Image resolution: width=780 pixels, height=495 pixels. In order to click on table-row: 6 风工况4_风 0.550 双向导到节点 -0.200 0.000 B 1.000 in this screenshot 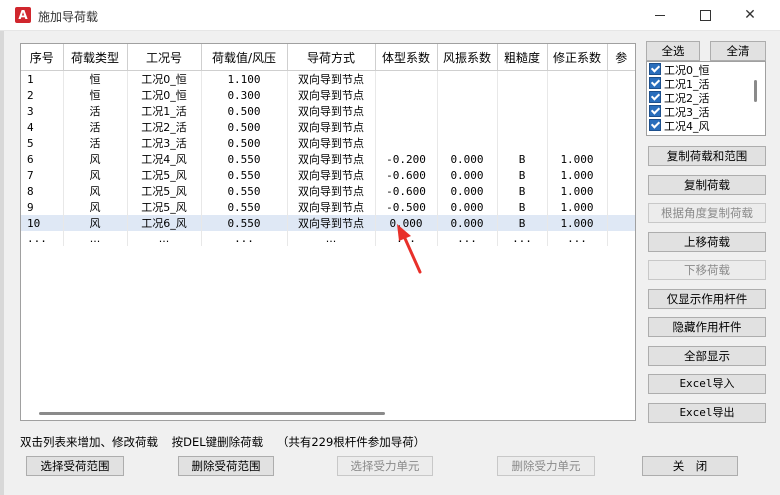, I will do `click(328, 159)`.